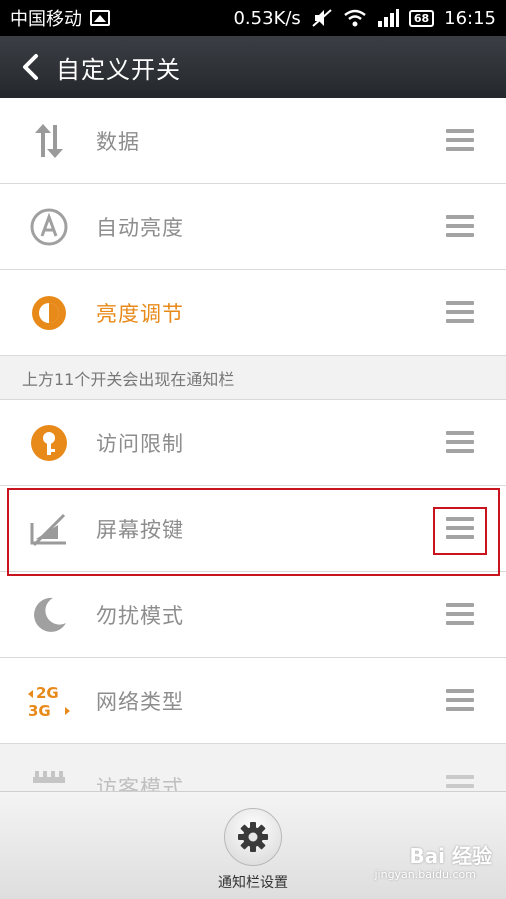 The height and width of the screenshot is (899, 506). I want to click on list-item-label: 自动亮度, so click(140, 227).